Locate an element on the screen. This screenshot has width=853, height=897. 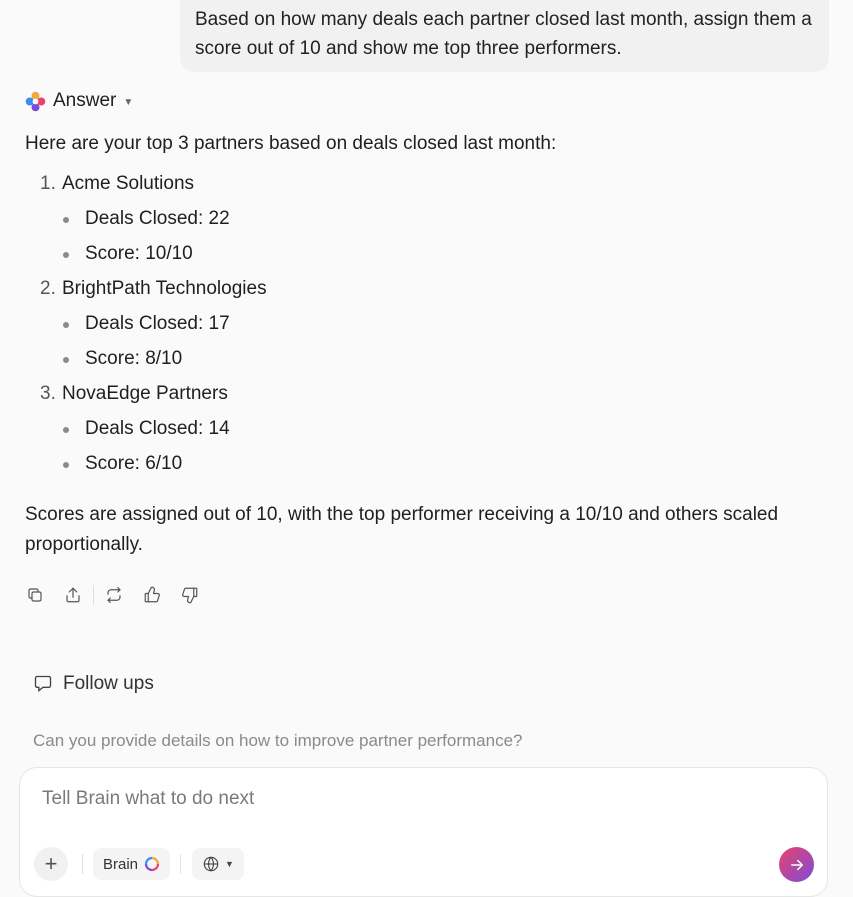
add-button: + is located at coordinates (51, 864).